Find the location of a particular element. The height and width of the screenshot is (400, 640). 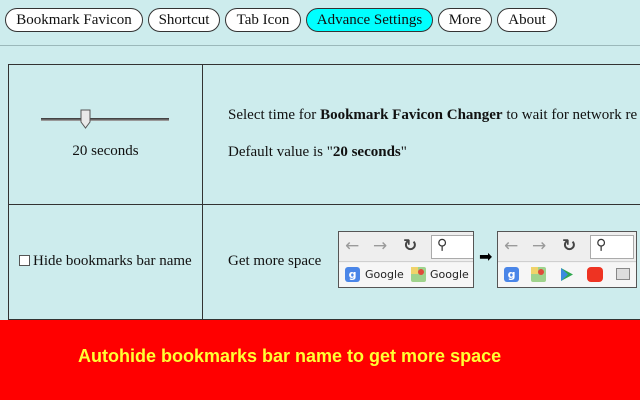

get-more-space-text: Get more space is located at coordinates (275, 261).